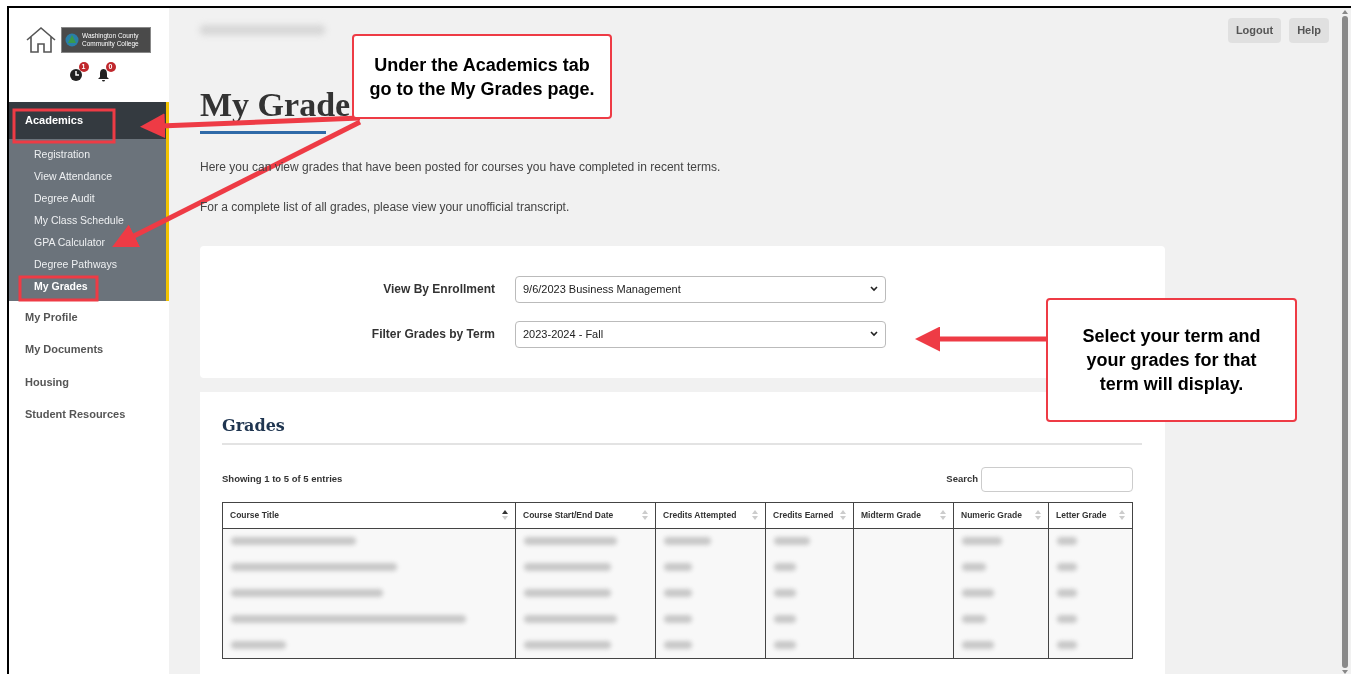  What do you see at coordinates (1309, 30) in the screenshot?
I see `header-button: Help` at bounding box center [1309, 30].